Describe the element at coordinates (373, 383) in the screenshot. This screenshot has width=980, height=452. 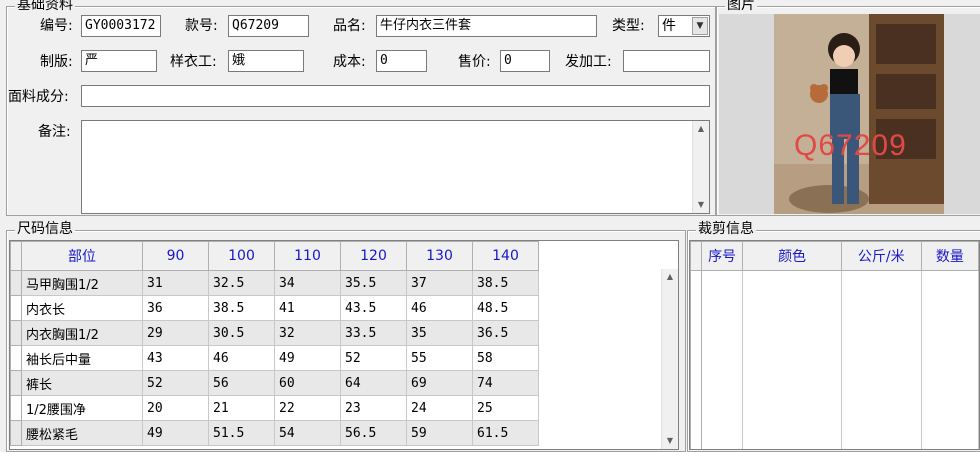
I see `cell: 64` at that location.